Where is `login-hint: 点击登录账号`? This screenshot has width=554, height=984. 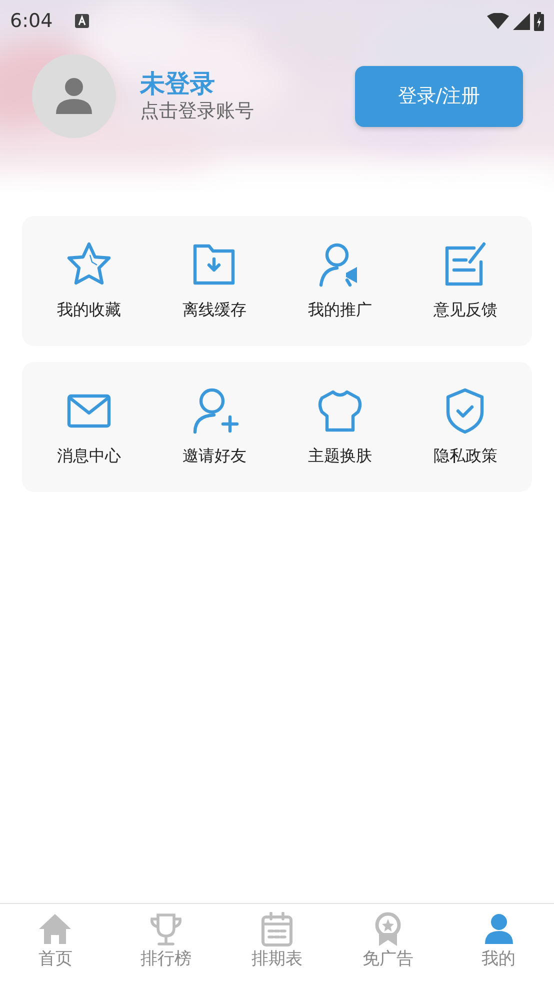
login-hint: 点击登录账号 is located at coordinates (197, 111).